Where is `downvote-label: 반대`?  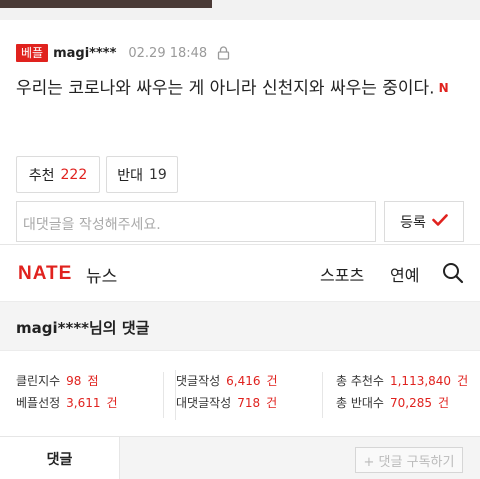
downvote-label: 반대 is located at coordinates (130, 175).